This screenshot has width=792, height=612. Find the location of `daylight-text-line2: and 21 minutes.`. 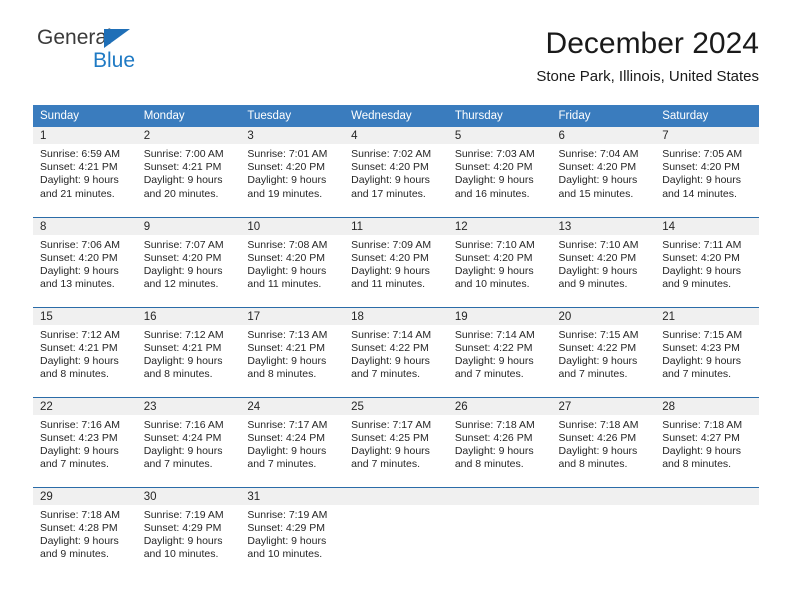

daylight-text-line2: and 21 minutes. is located at coordinates (77, 193).